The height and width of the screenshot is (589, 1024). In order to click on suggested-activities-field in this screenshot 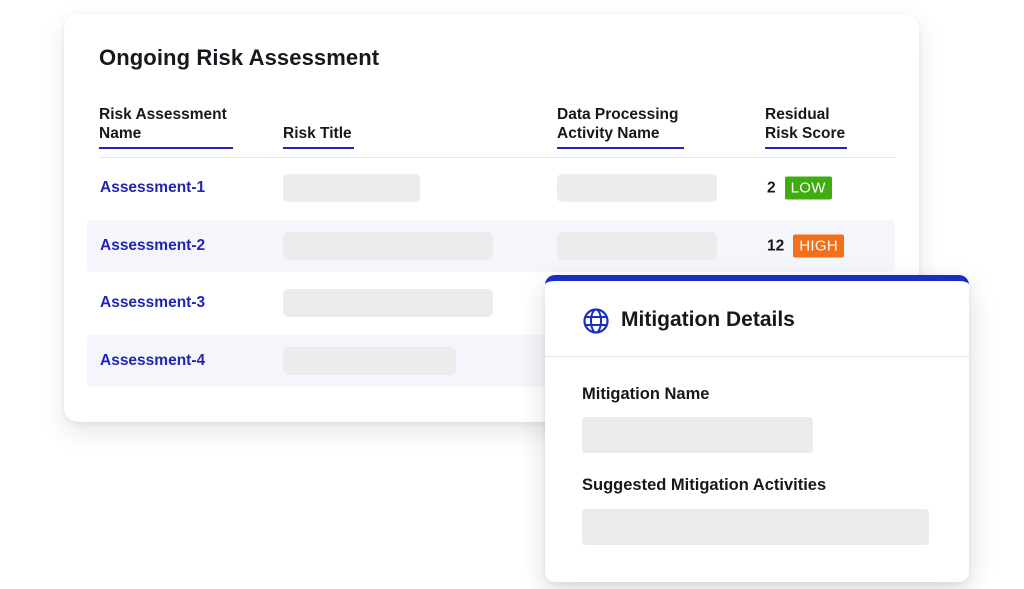, I will do `click(755, 527)`.